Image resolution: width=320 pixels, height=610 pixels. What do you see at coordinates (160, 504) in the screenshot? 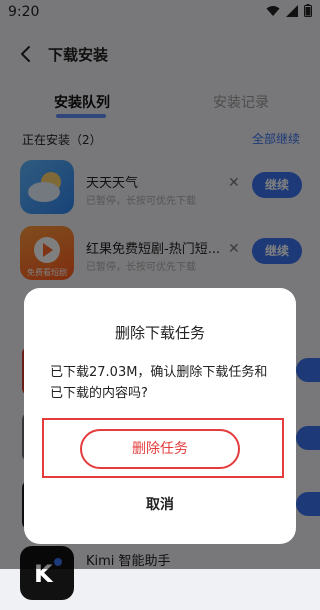
I see `cancel-button: 取消` at bounding box center [160, 504].